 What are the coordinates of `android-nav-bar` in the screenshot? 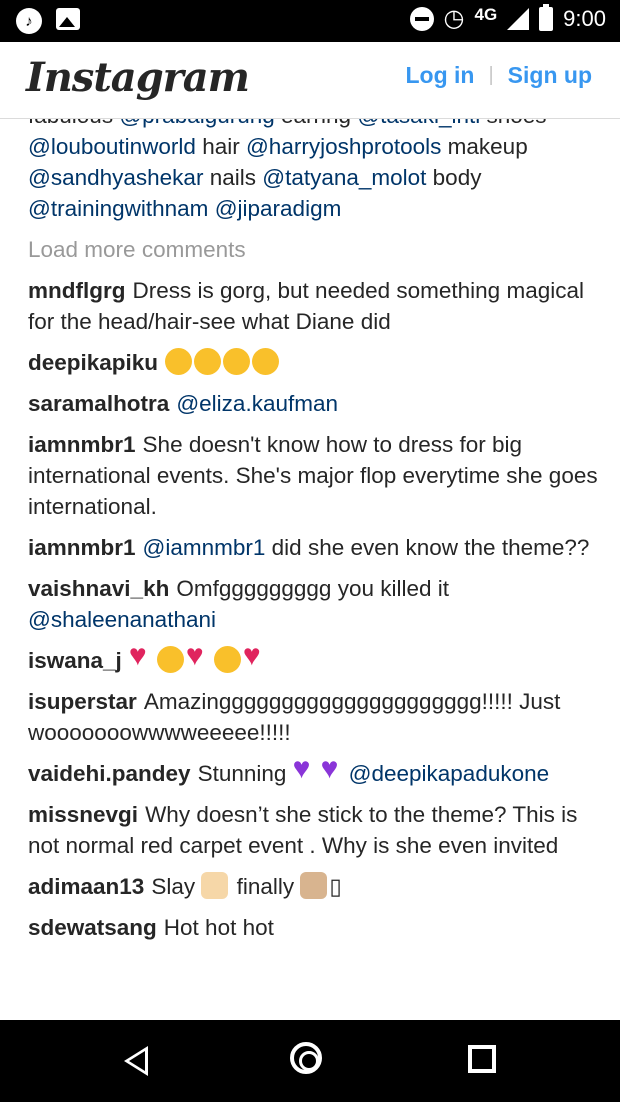 It's located at (310, 1061).